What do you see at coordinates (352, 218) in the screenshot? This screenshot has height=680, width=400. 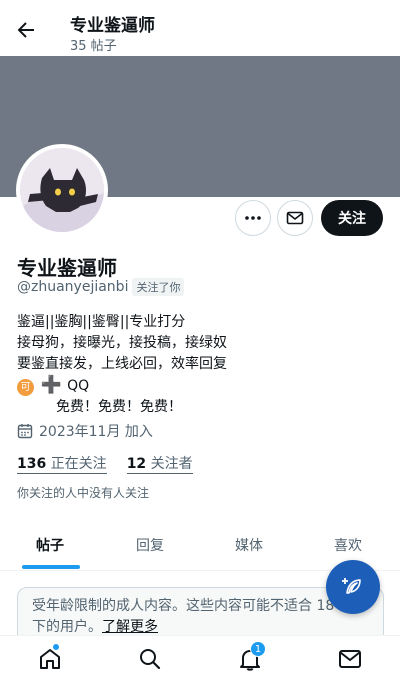 I see `follow-button: 关注` at bounding box center [352, 218].